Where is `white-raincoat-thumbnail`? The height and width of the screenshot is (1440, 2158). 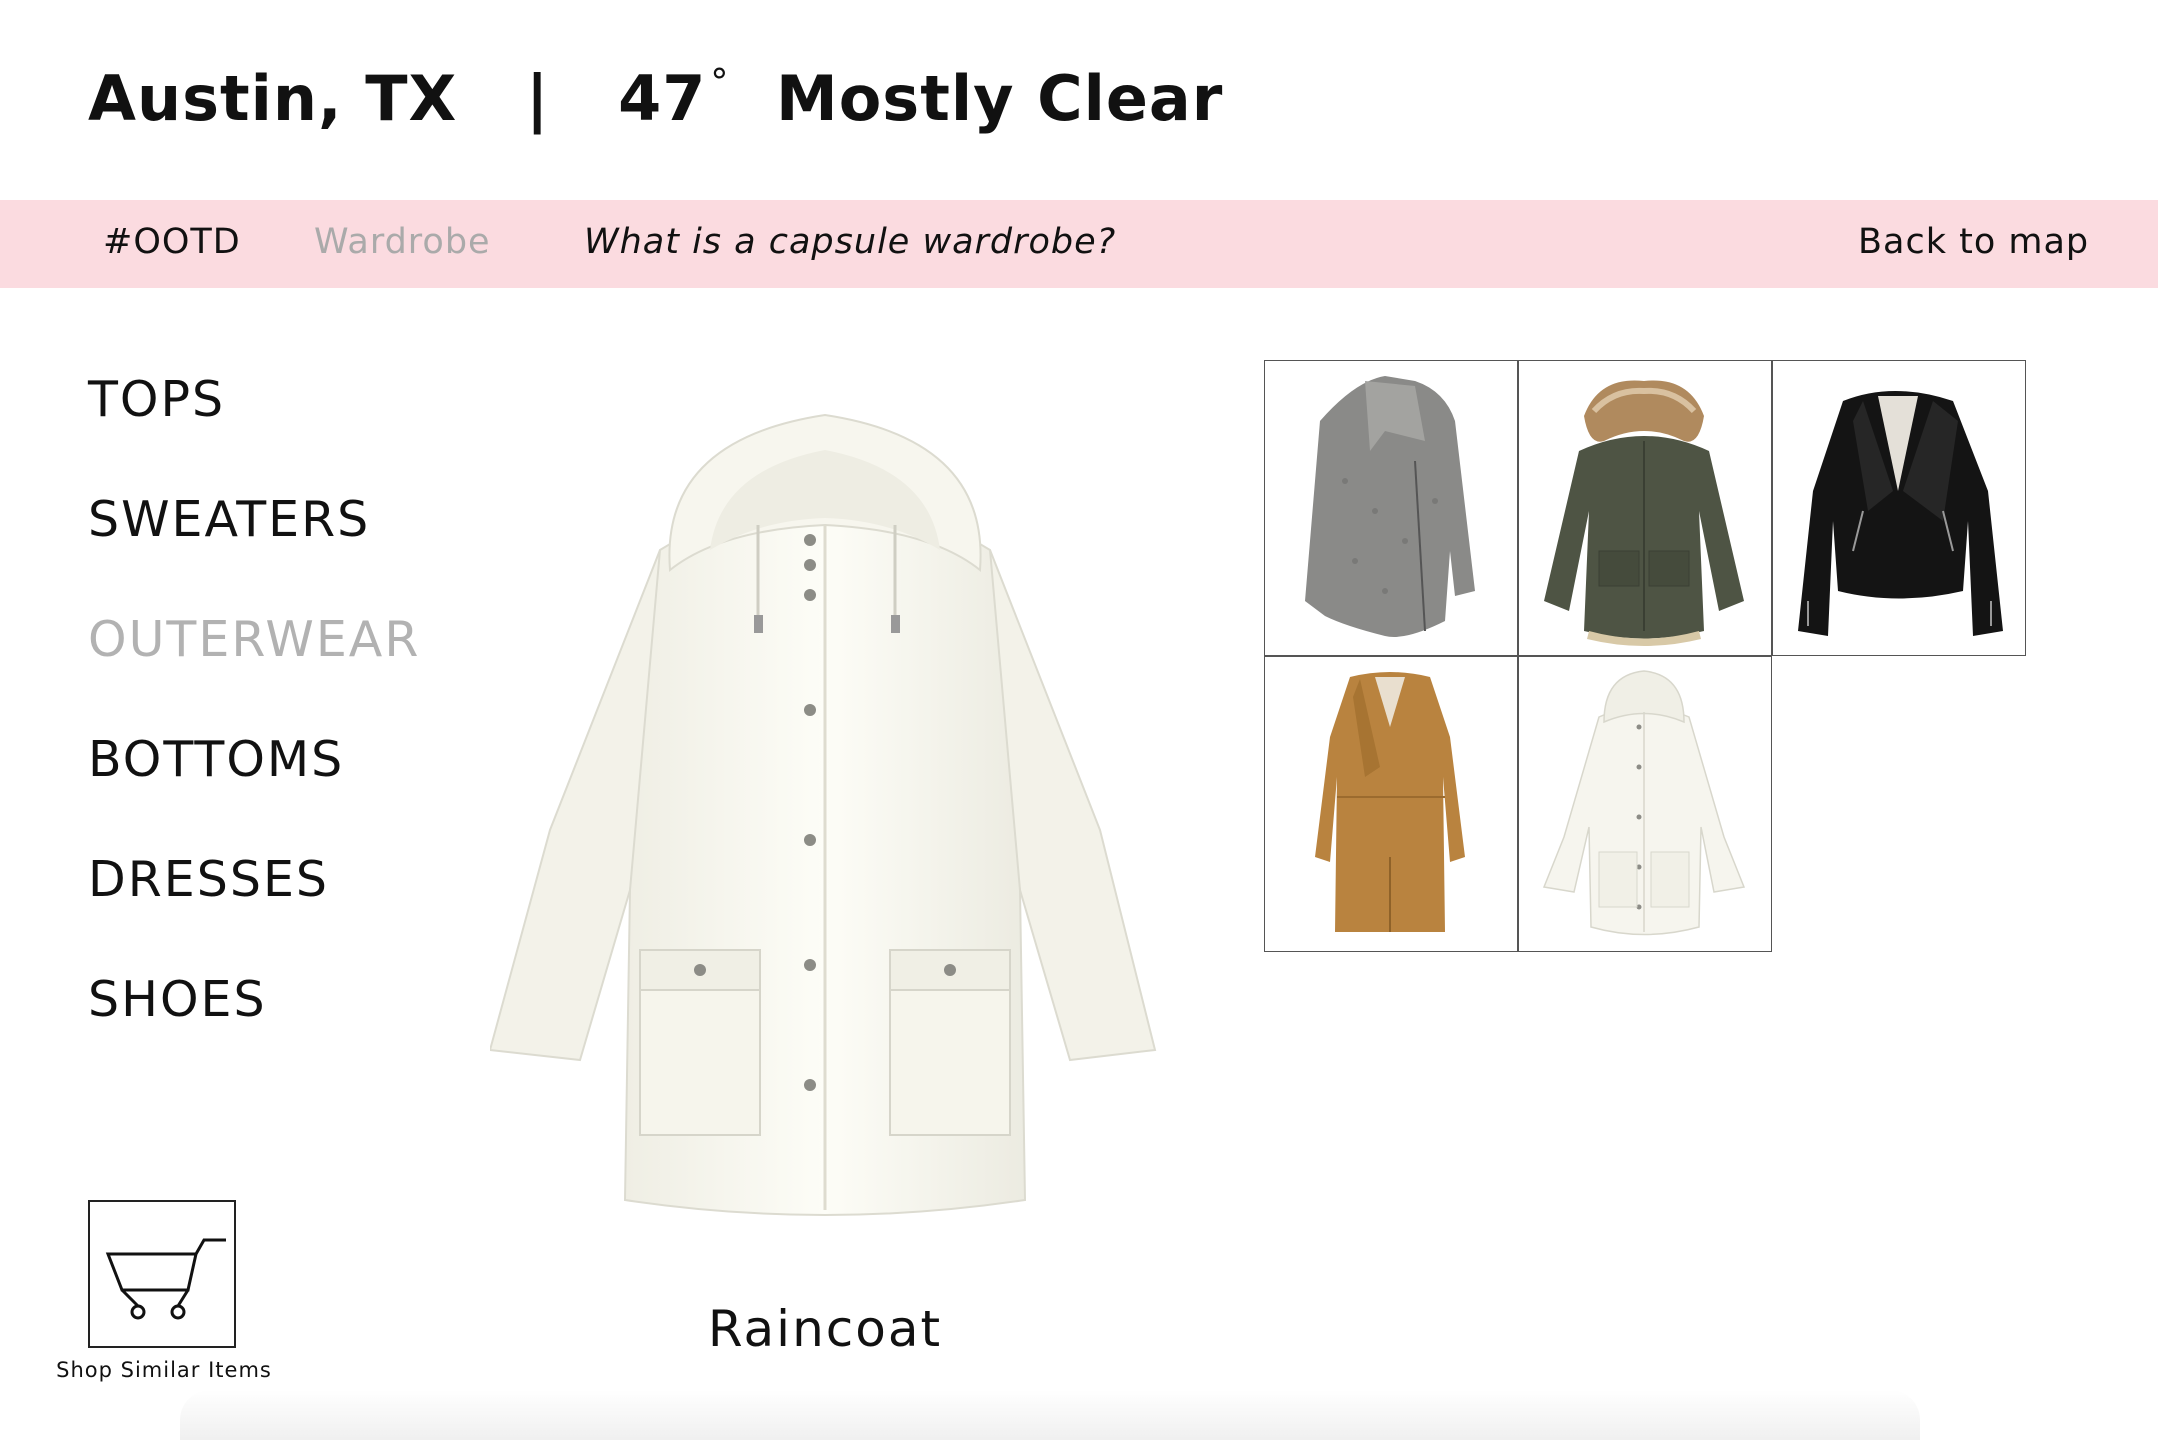 white-raincoat-thumbnail is located at coordinates (1644, 803).